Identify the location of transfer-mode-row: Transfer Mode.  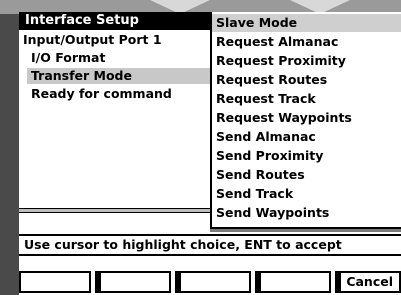
(125, 76).